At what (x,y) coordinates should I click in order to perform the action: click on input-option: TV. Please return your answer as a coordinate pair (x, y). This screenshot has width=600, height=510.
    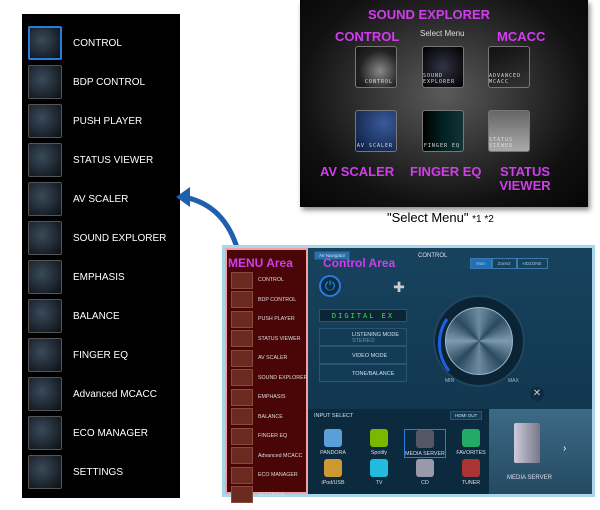
    Looking at the image, I should click on (379, 472).